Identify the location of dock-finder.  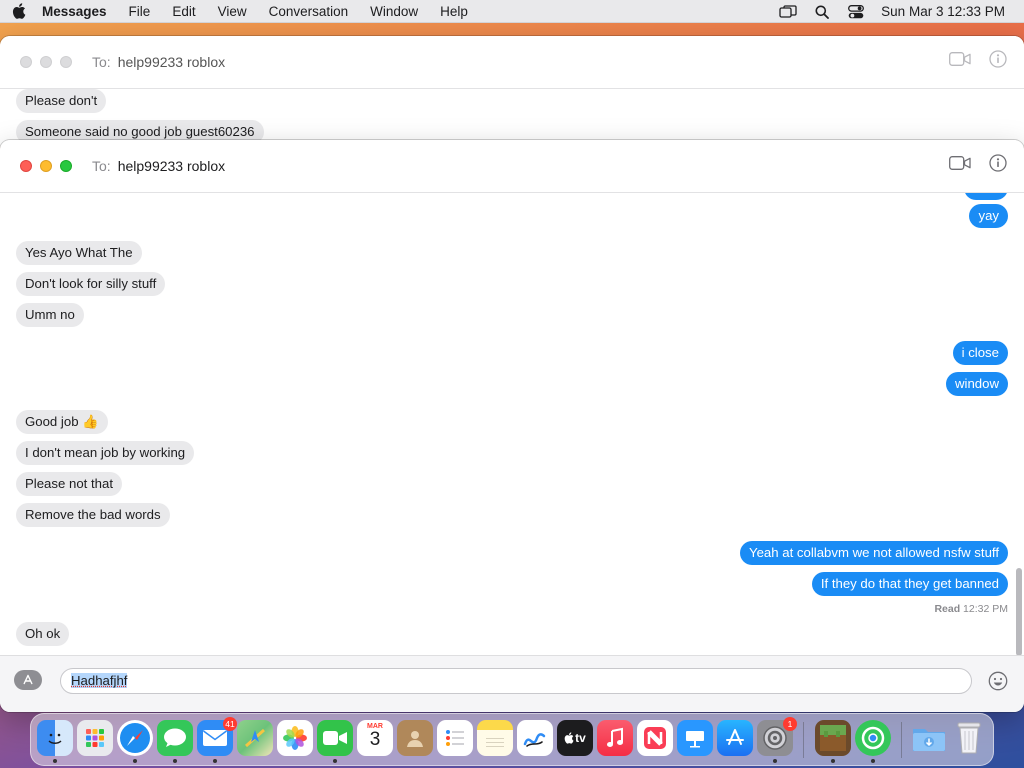
(55, 738).